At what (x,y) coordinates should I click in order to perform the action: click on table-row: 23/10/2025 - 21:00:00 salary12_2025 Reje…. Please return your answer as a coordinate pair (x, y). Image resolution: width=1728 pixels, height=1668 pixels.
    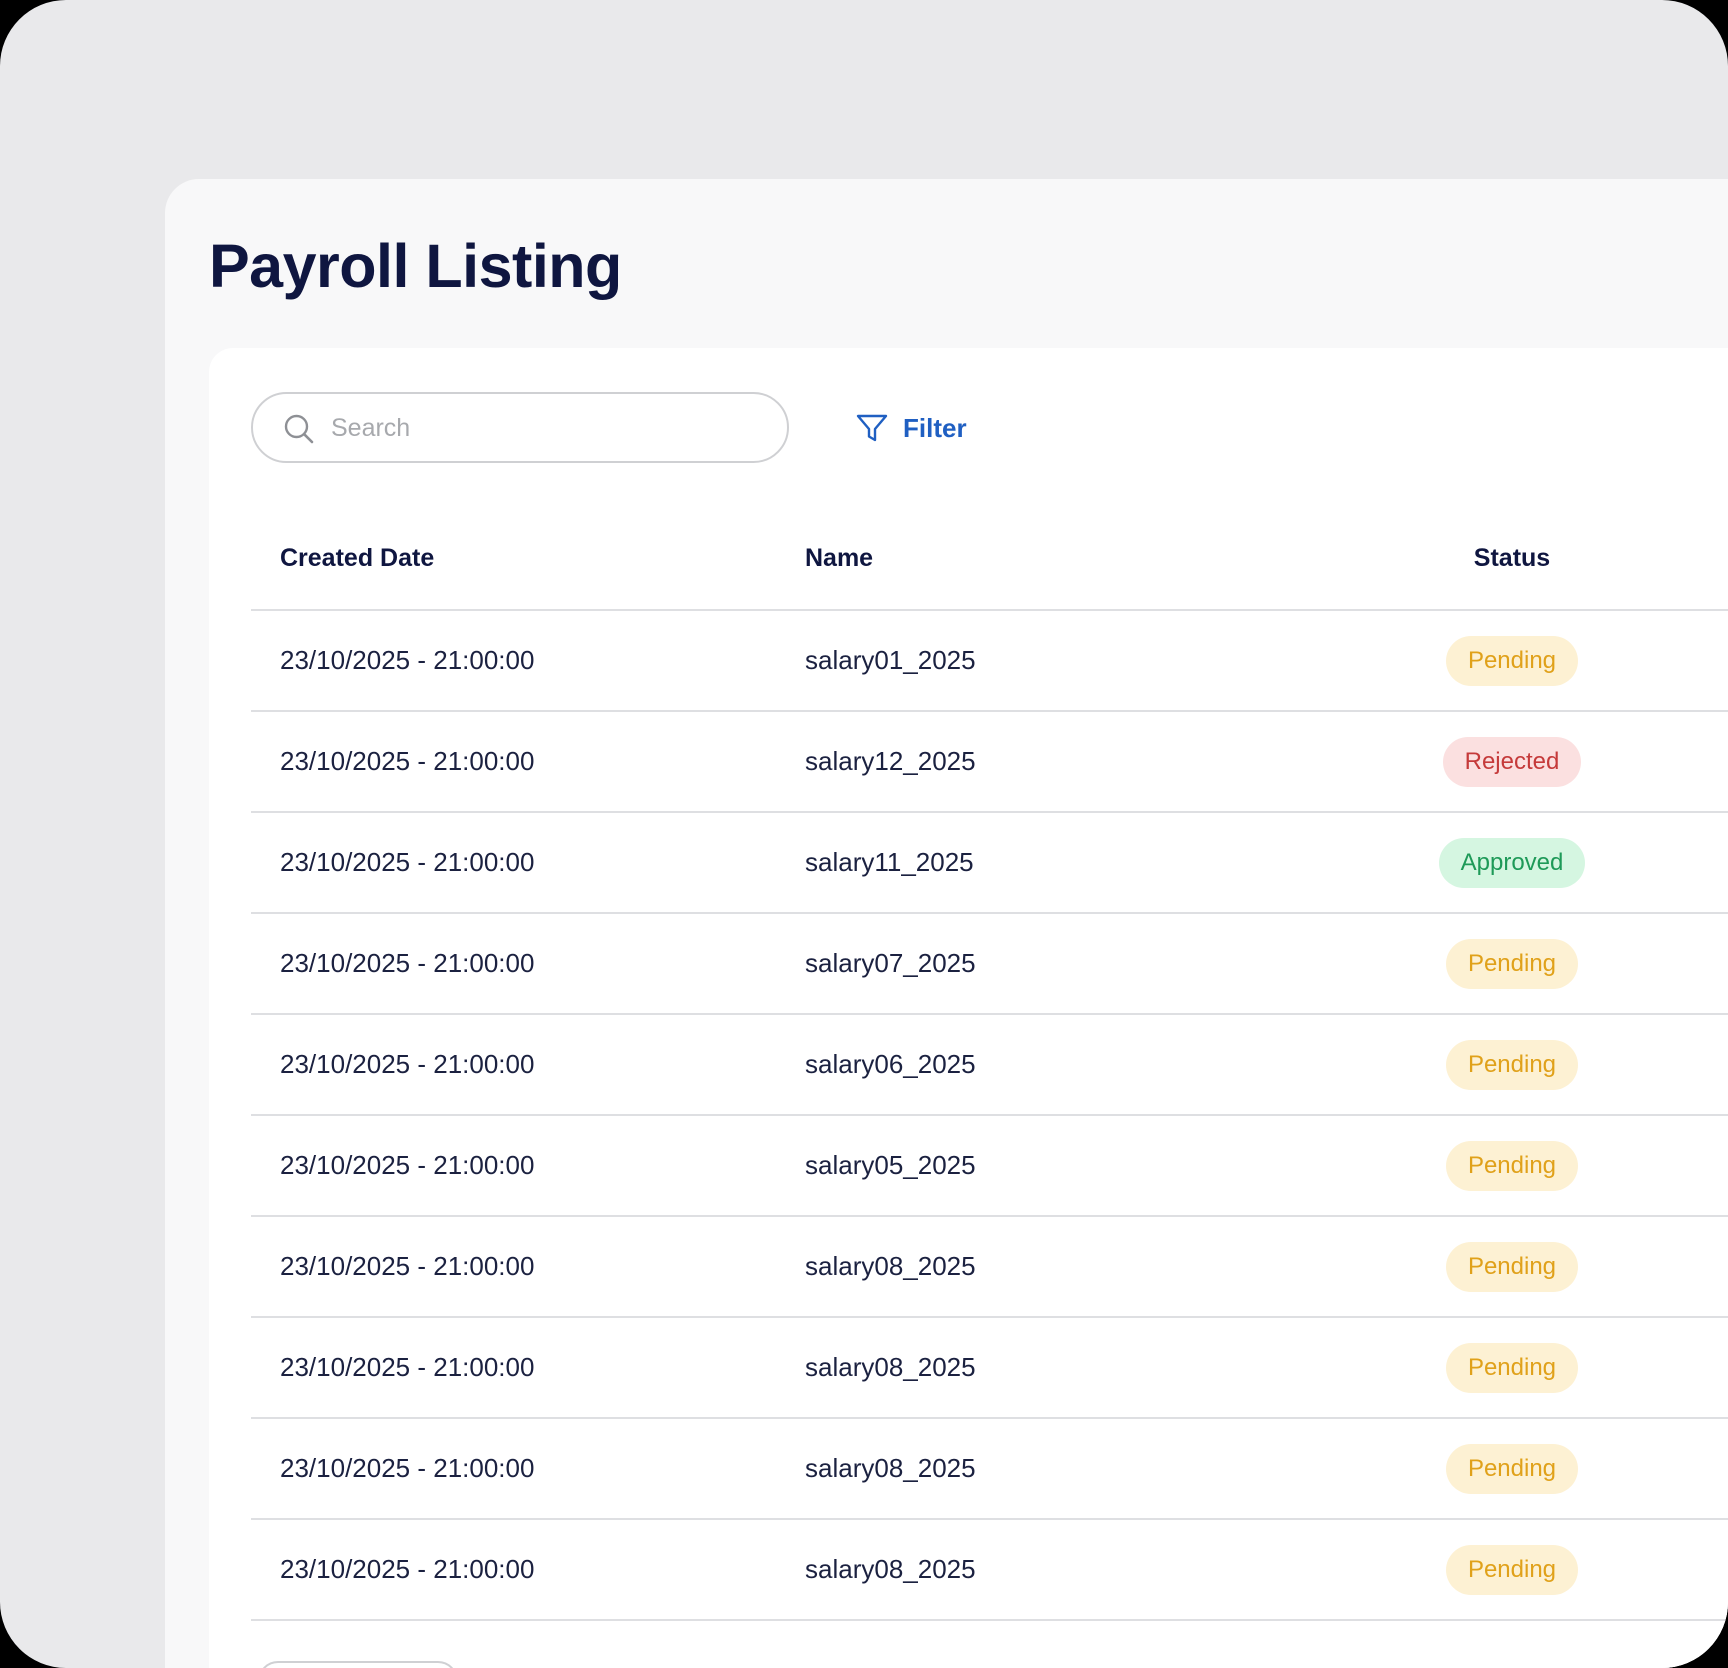
    Looking at the image, I should click on (989, 762).